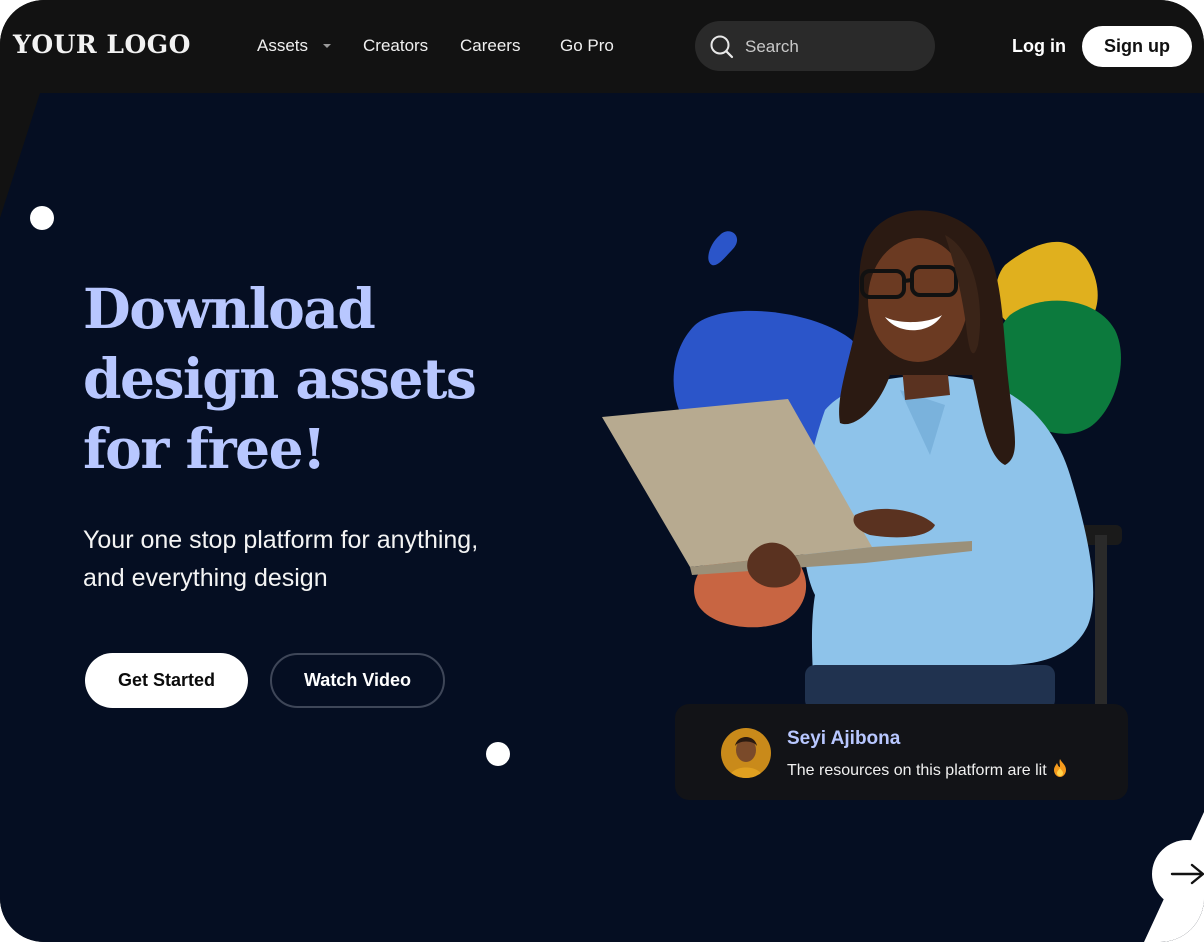 This screenshot has width=1204, height=942. I want to click on signup-button: Sign up, so click(1137, 46).